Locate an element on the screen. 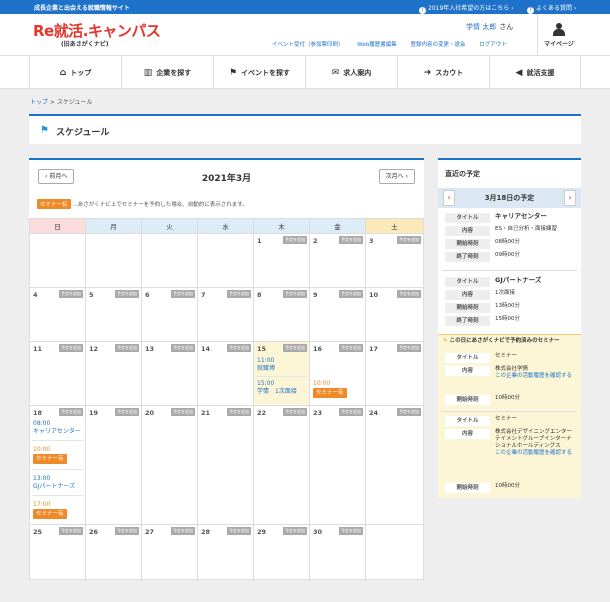  link-faq: ? よくある質問 › is located at coordinates (551, 8).